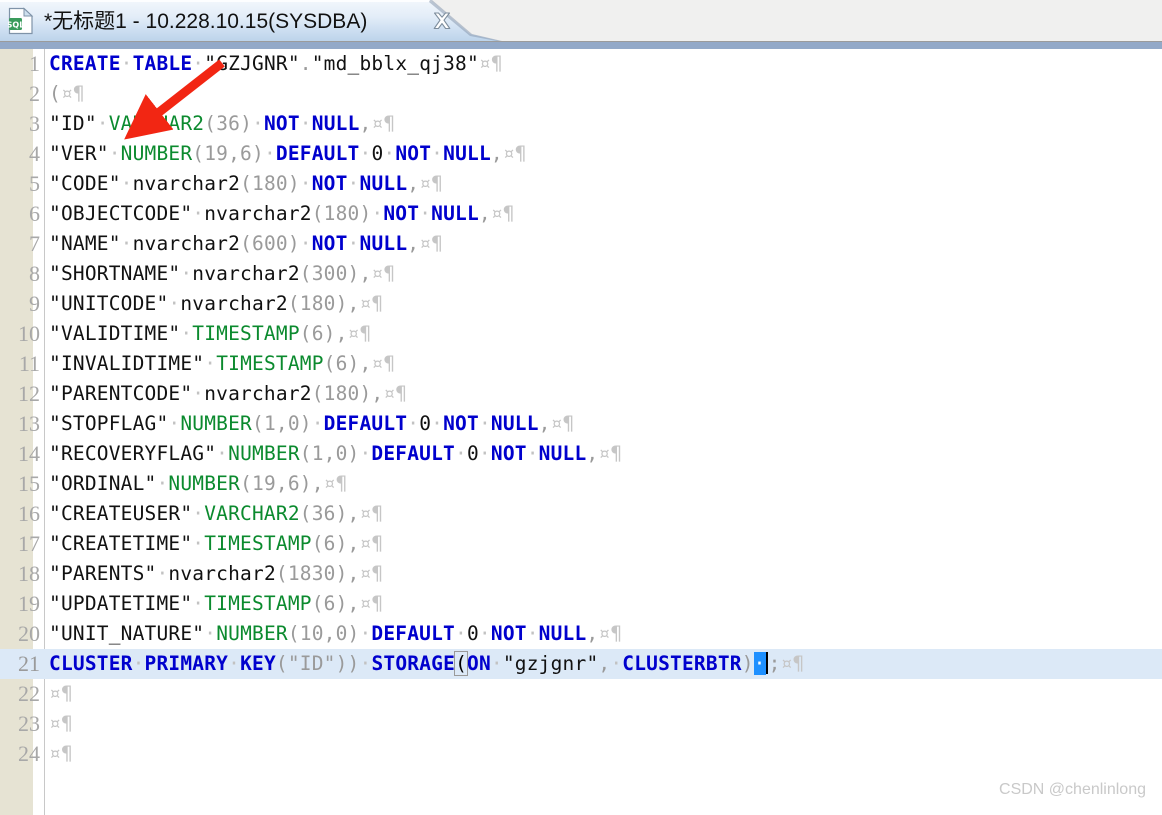 This screenshot has height=815, width=1162. I want to click on line-number: 6, so click(34, 213).